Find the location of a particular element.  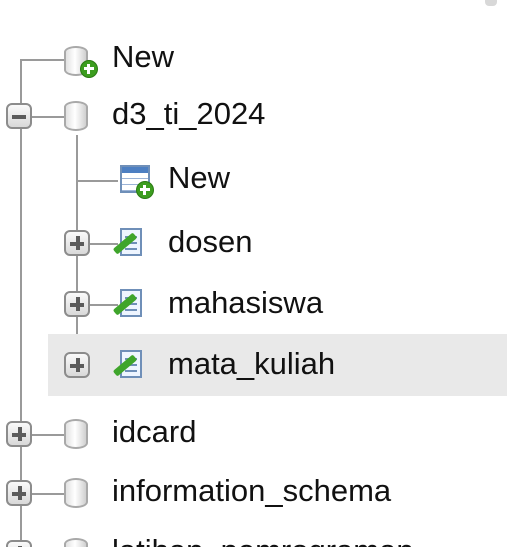

scrollbar-stub is located at coordinates (491, 3).